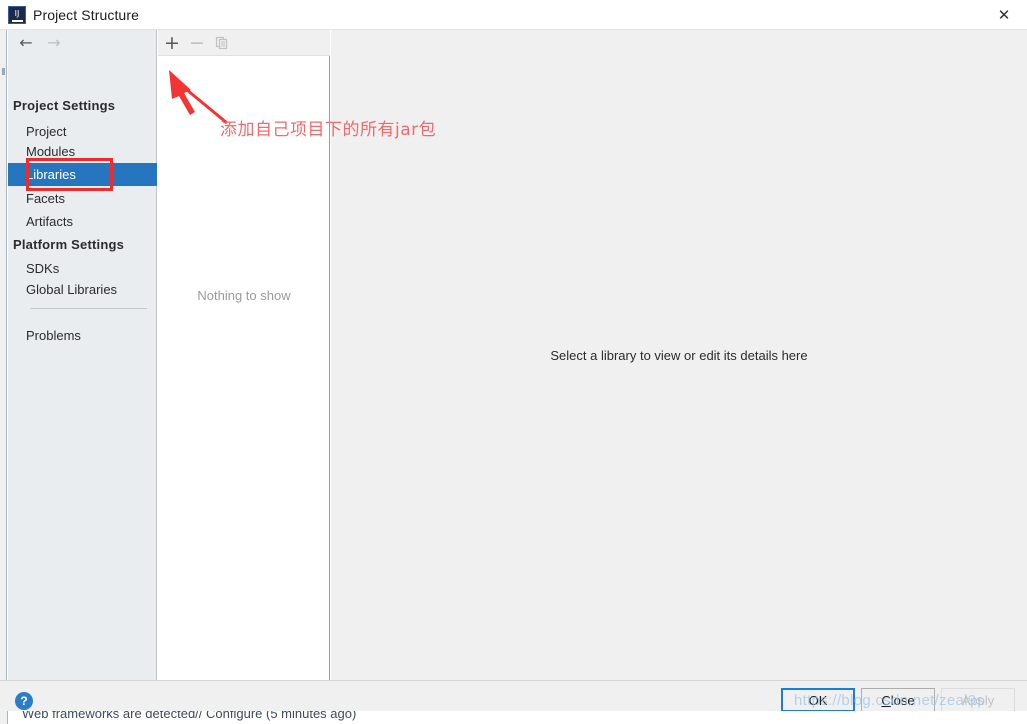 The height and width of the screenshot is (724, 1027). What do you see at coordinates (88, 308) in the screenshot?
I see `sidebar-divider` at bounding box center [88, 308].